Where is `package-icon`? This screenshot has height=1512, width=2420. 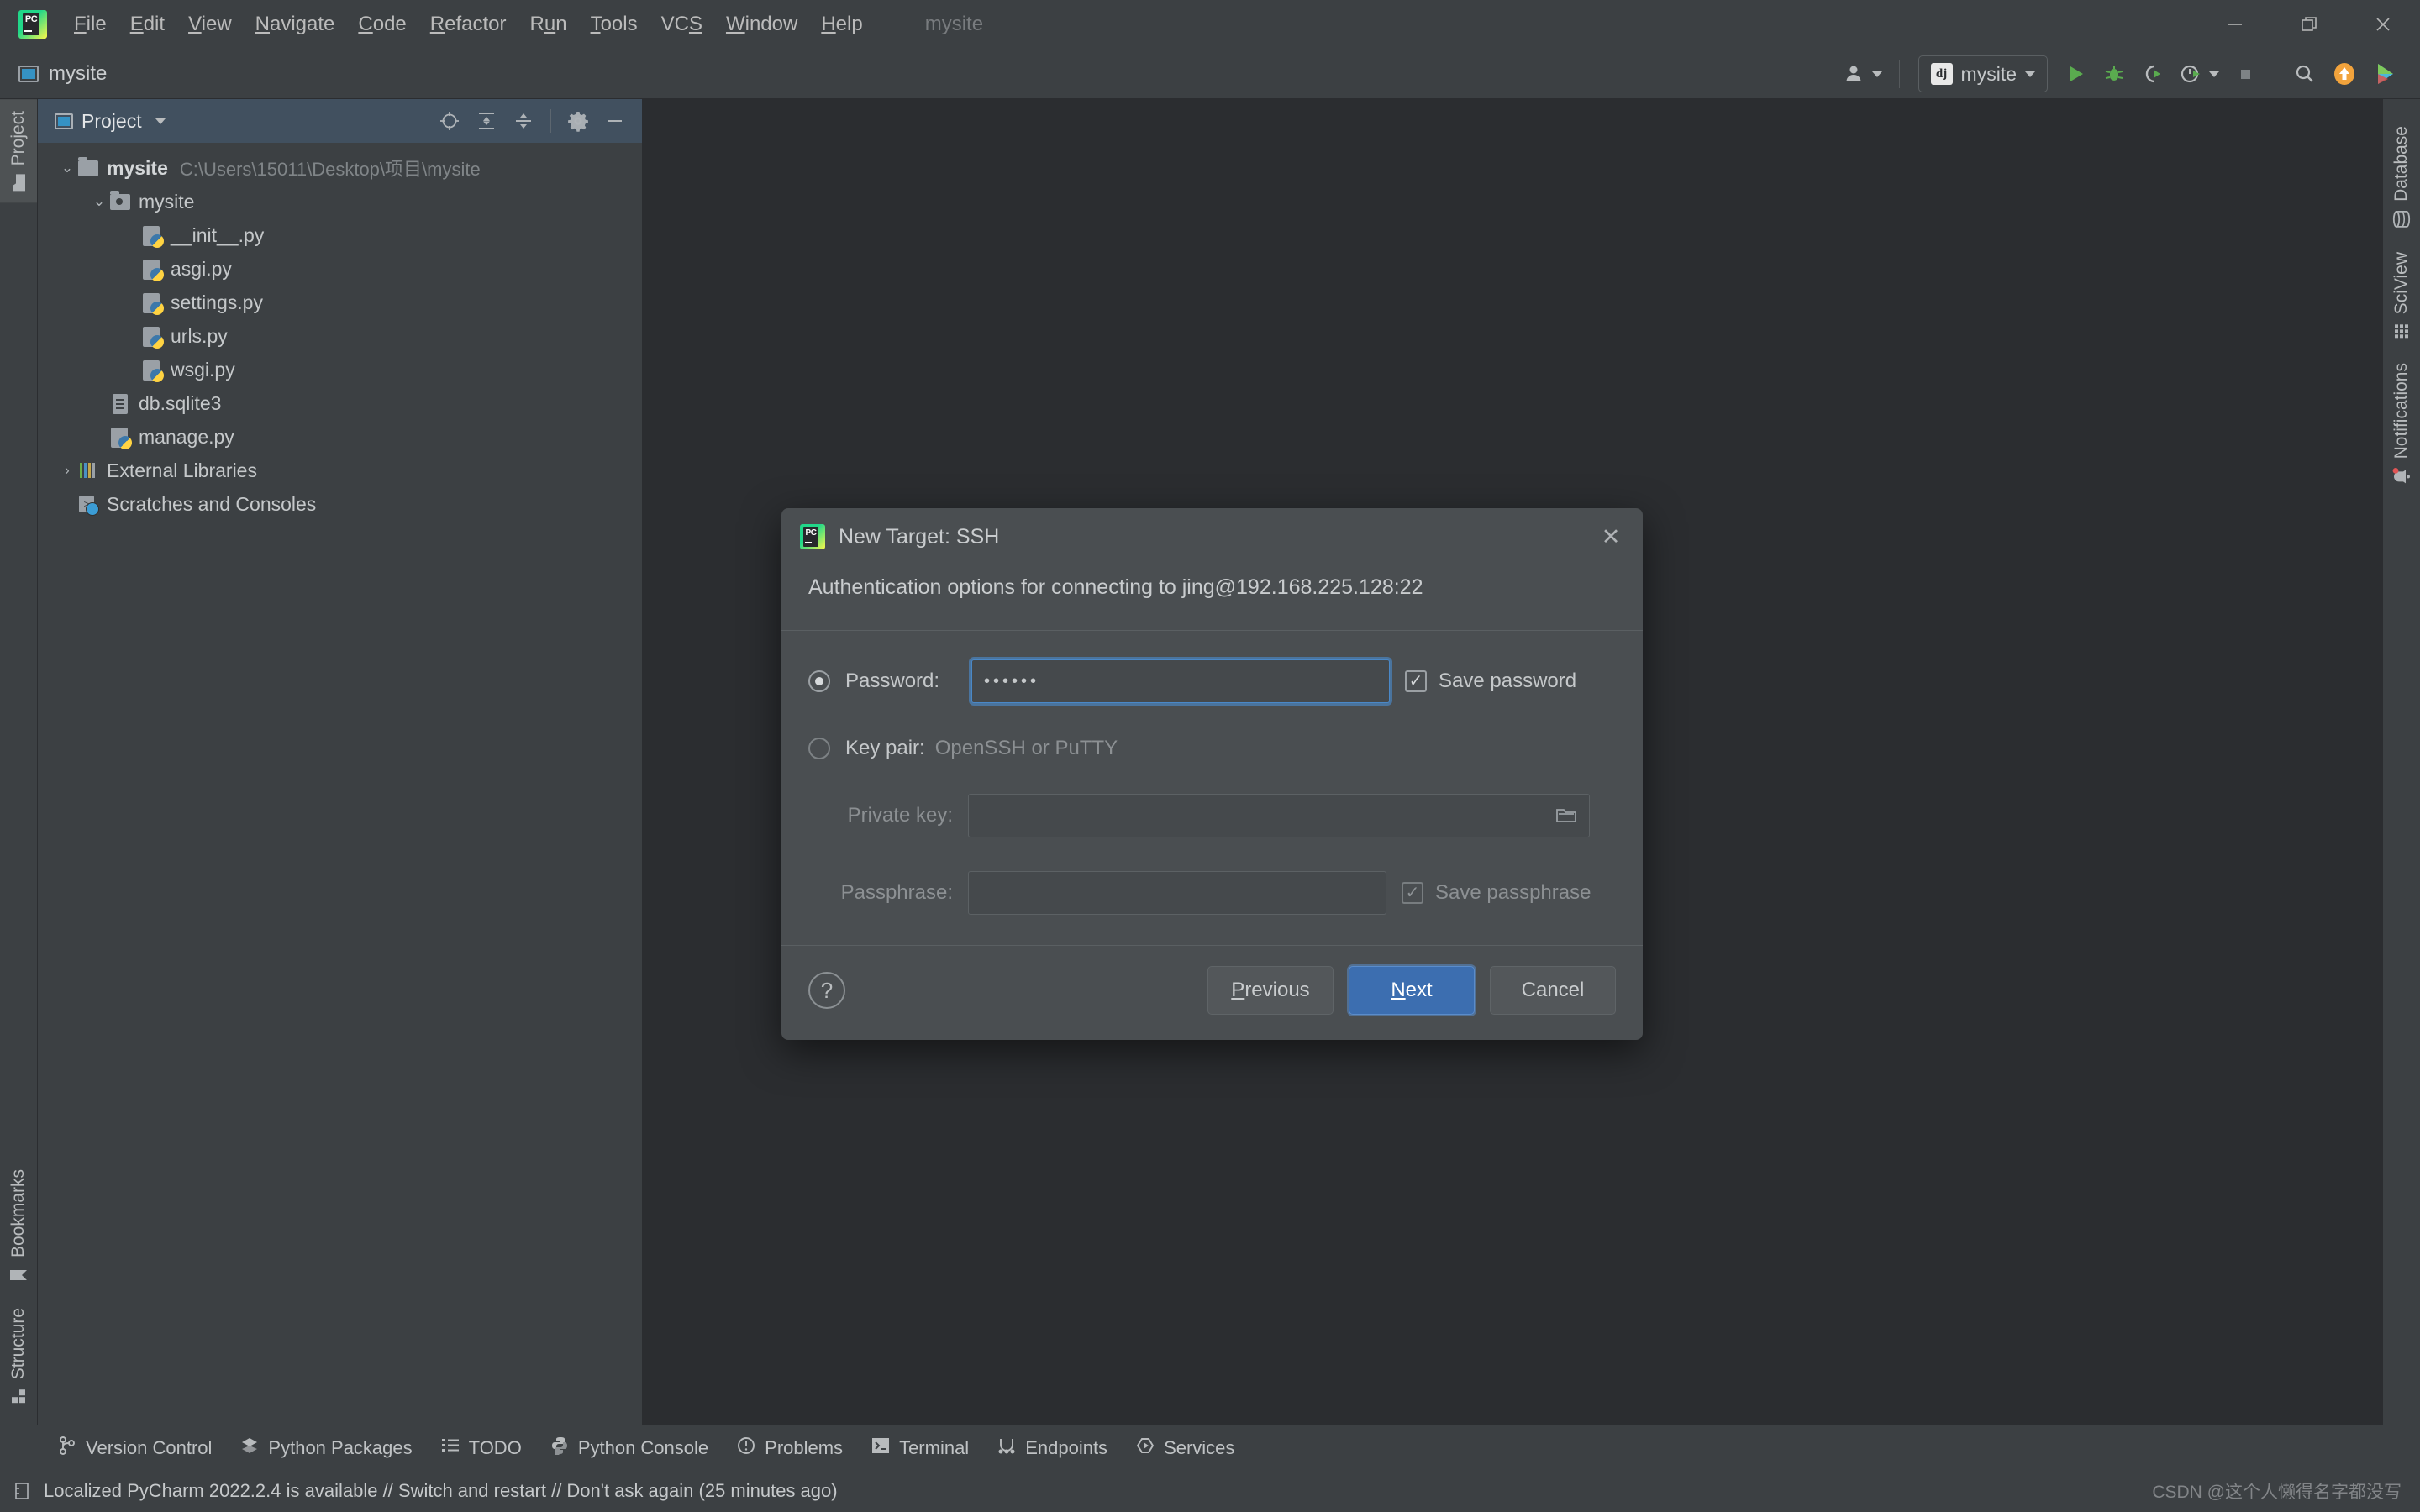
package-icon is located at coordinates (121, 202).